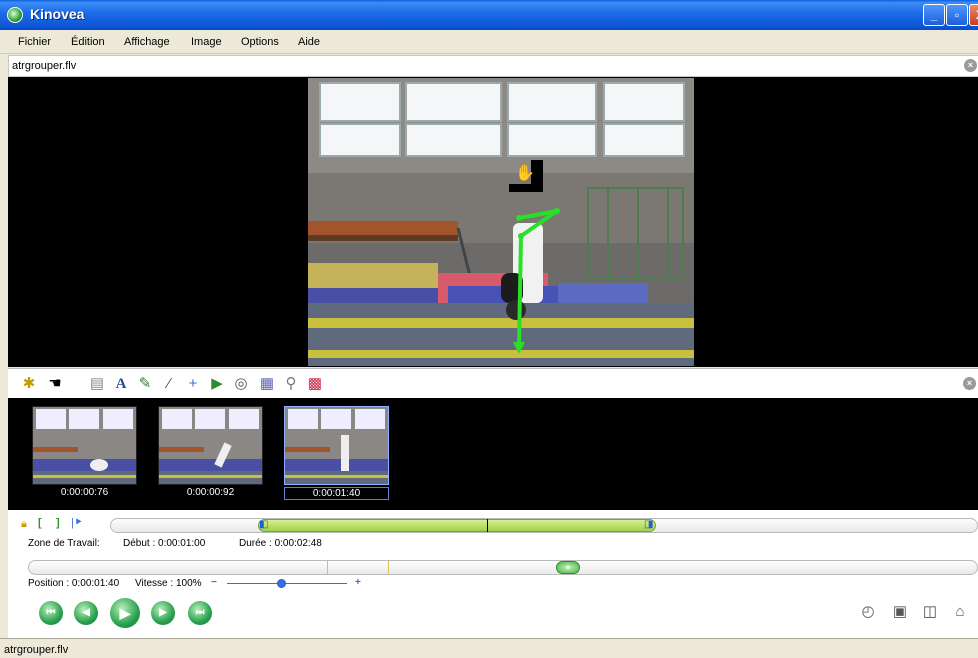 This screenshot has height=658, width=978. What do you see at coordinates (263, 524) in the screenshot?
I see `workzone-start-handle: ◧` at bounding box center [263, 524].